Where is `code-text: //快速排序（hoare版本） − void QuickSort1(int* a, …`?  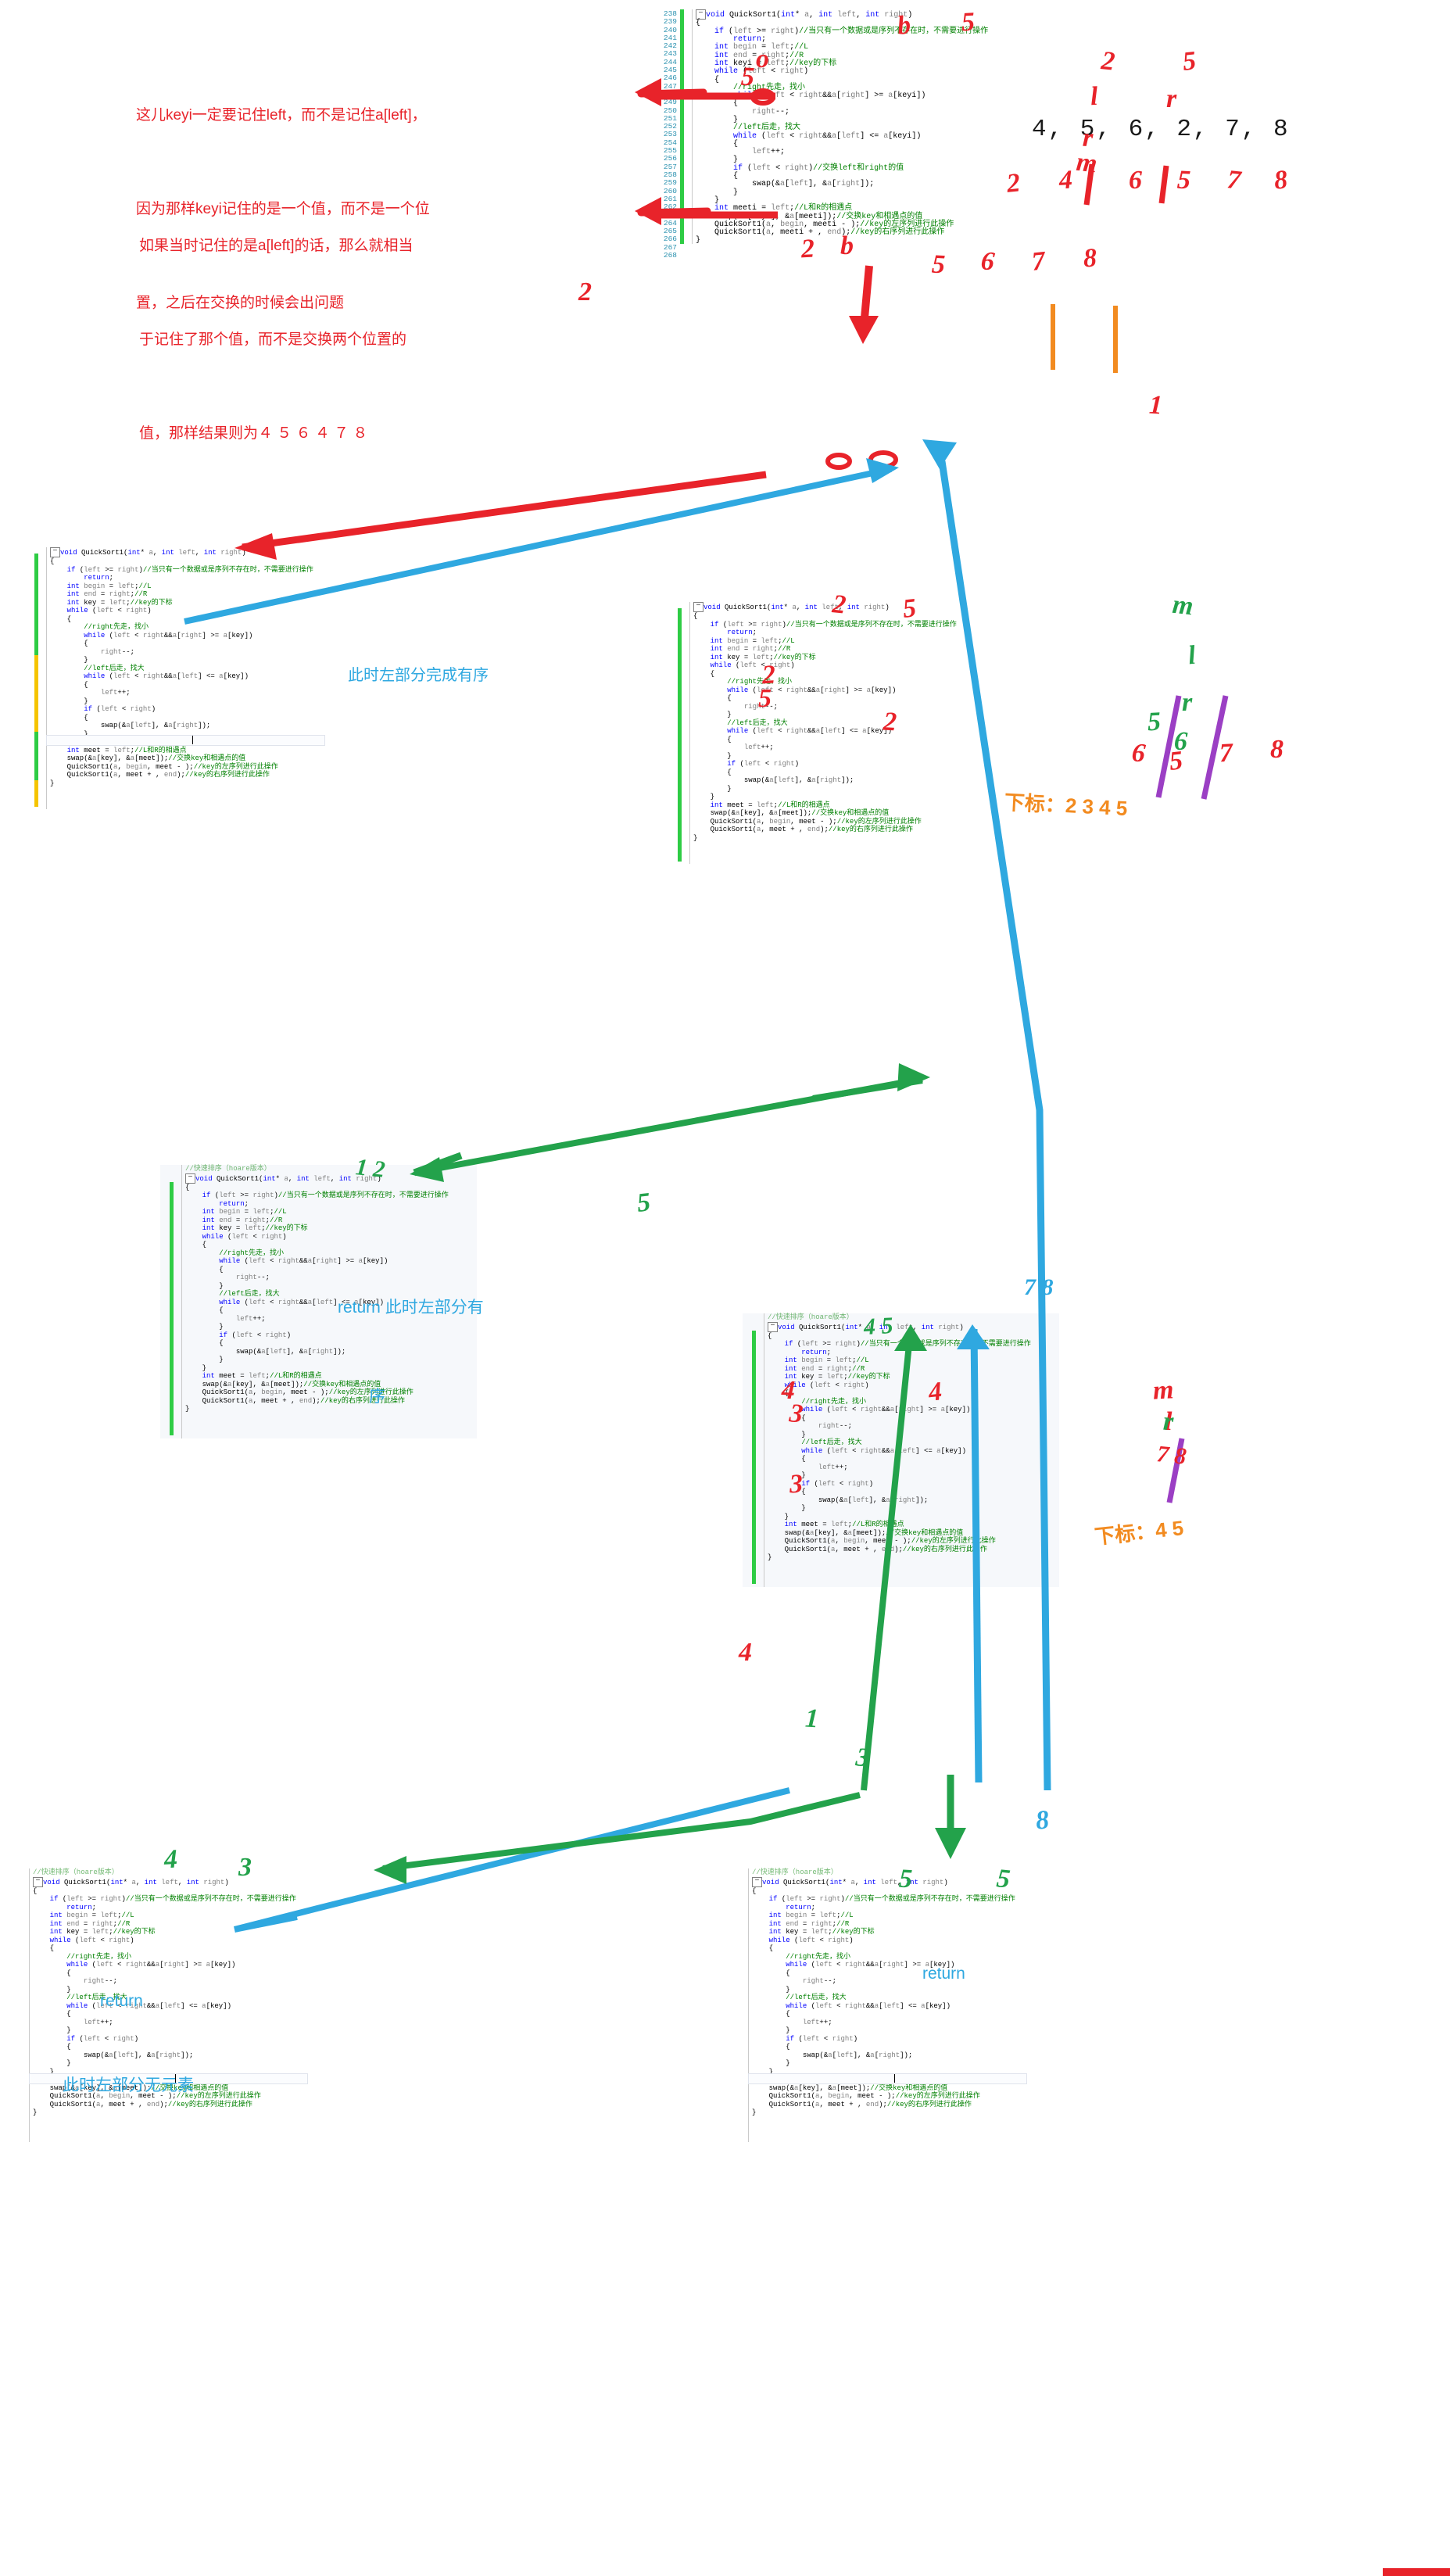
code-text: //快速排序（hoare版本） − void QuickSort1(int* a, … is located at coordinates (899, 1437).